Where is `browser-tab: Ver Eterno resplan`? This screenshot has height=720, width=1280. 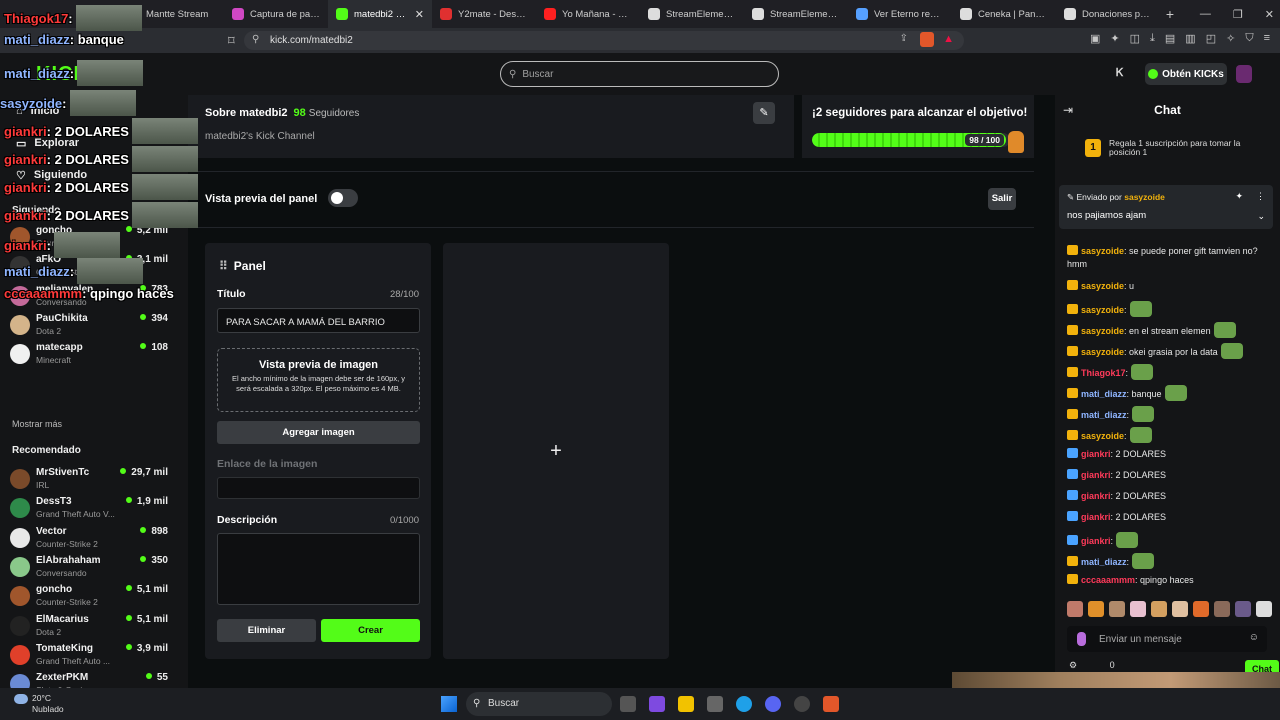
browser-tab: Ver Eterno resplan is located at coordinates (900, 14).